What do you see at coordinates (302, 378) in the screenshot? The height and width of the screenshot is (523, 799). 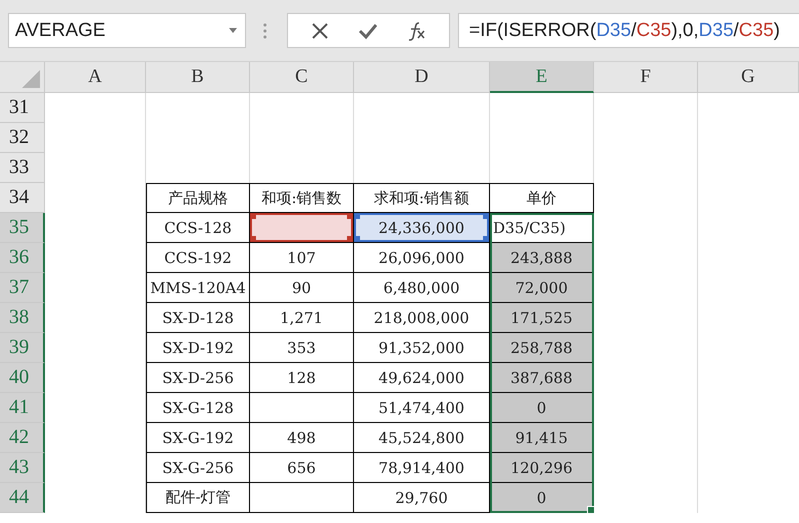 I see `table-cell: 128` at bounding box center [302, 378].